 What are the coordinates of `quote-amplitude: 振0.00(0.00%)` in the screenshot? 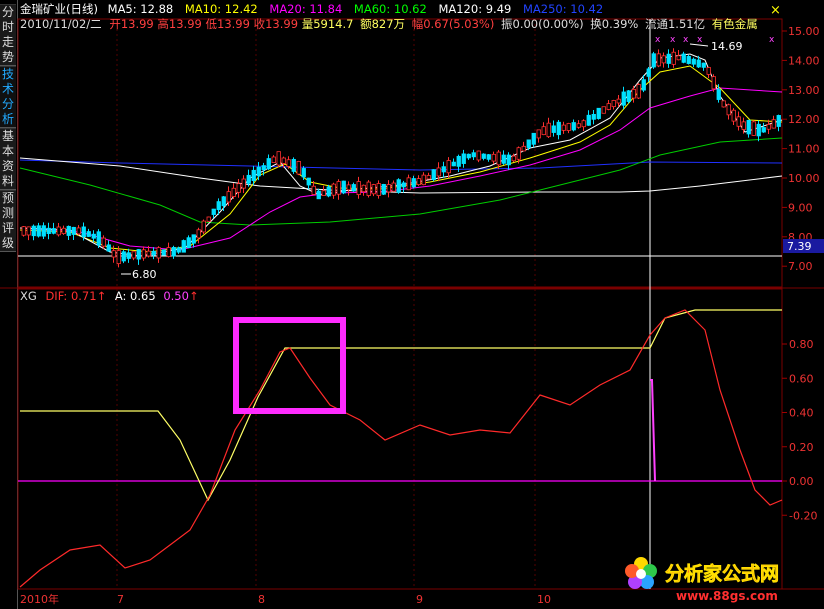 It's located at (542, 24).